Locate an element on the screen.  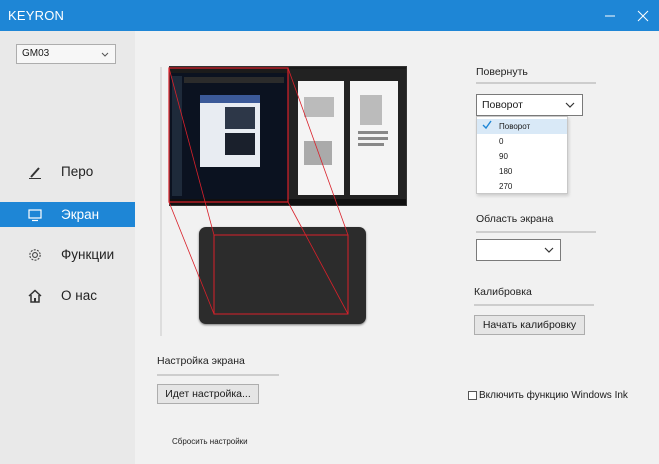
rotate-option: 0 is located at coordinates (522, 141).